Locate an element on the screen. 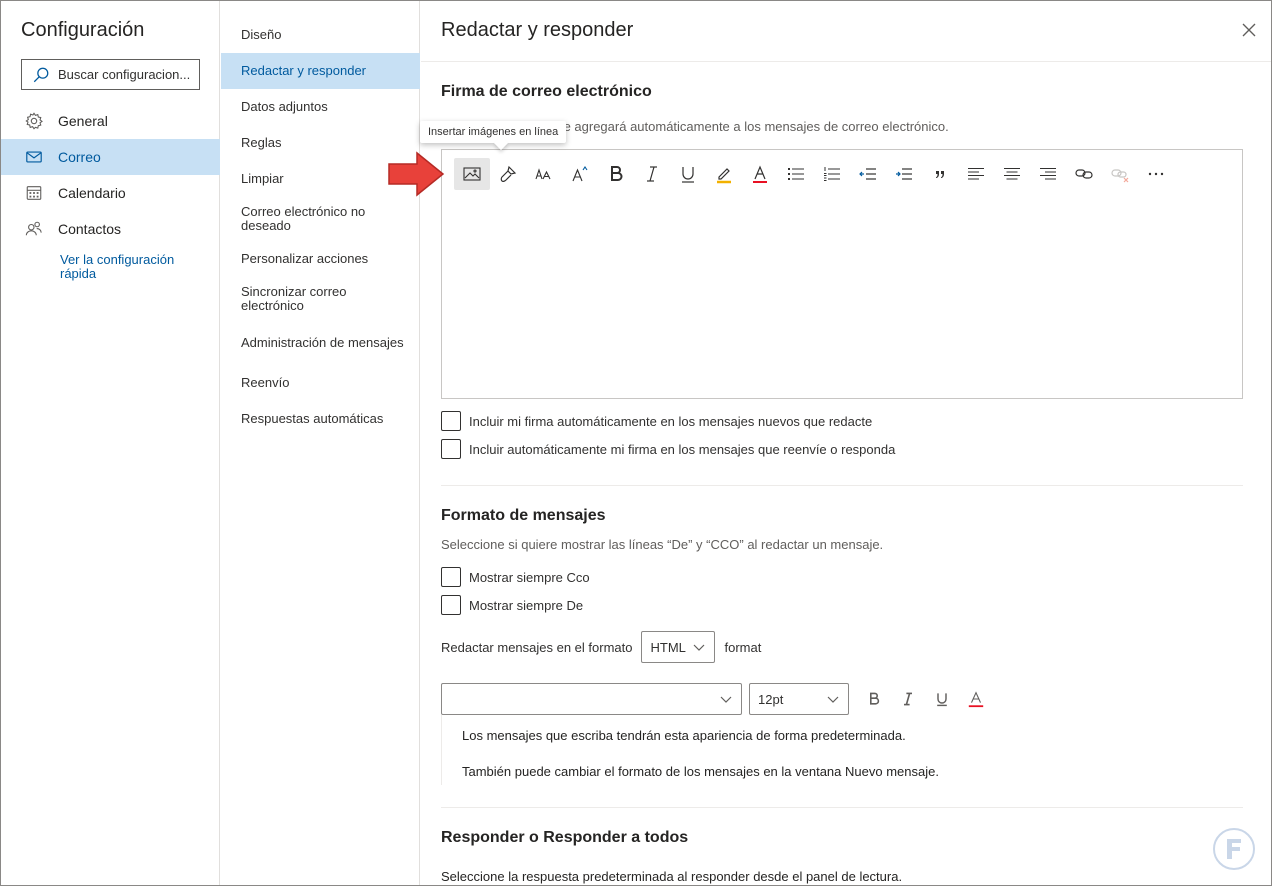 Image resolution: width=1272 pixels, height=886 pixels. settings-title: Configuración is located at coordinates (83, 30).